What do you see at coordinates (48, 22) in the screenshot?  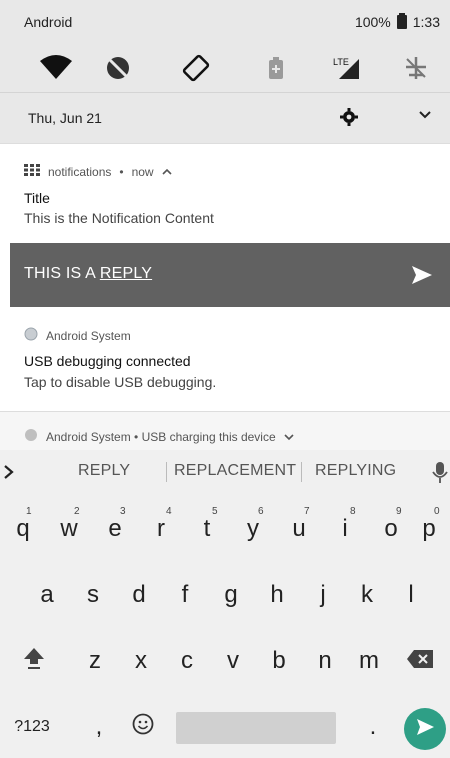 I see `carrier-name: Android` at bounding box center [48, 22].